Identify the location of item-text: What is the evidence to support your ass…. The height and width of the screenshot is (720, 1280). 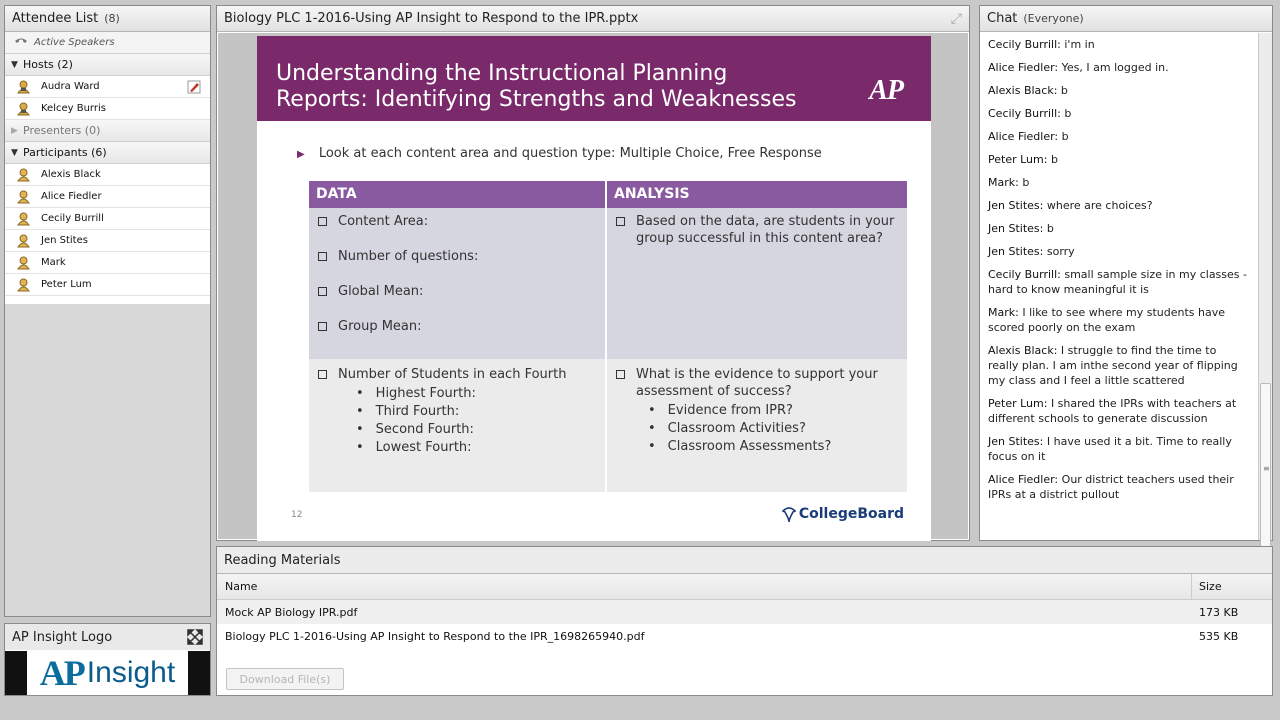
(757, 383).